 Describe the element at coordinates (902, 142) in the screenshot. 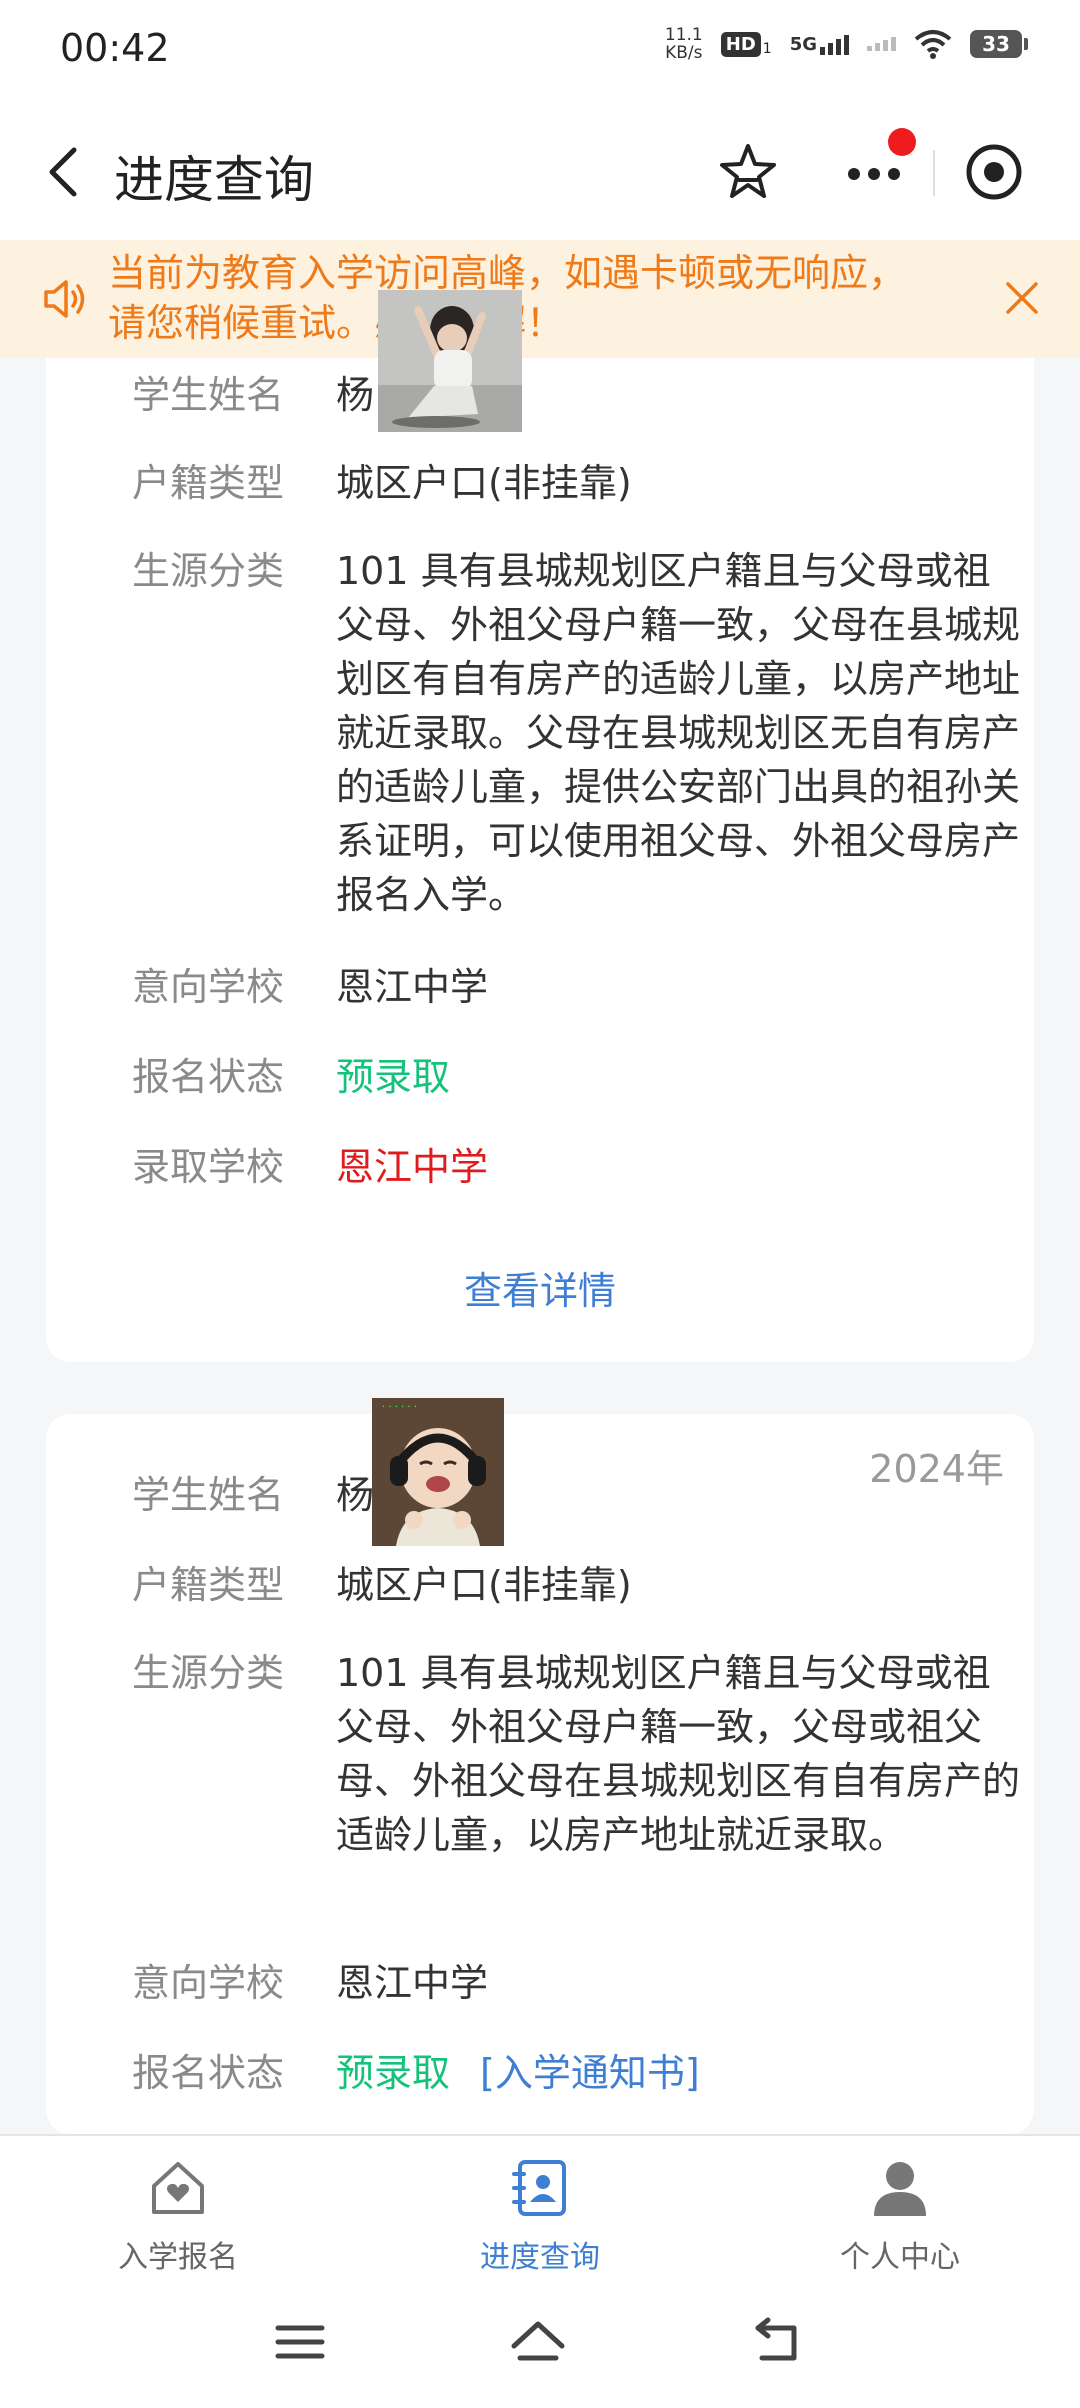

I see `notification-dot` at that location.